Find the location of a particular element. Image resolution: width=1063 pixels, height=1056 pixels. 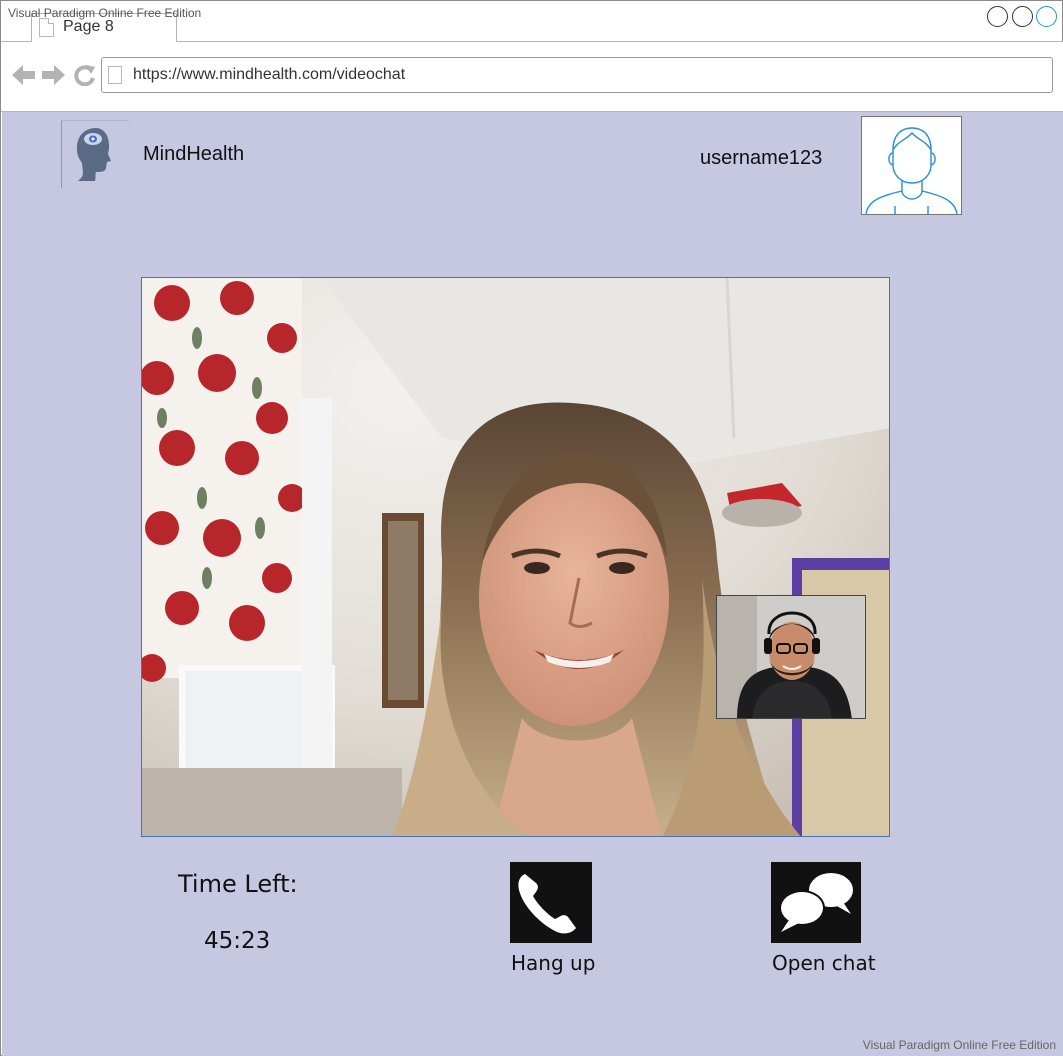

document-icon is located at coordinates (46, 27).